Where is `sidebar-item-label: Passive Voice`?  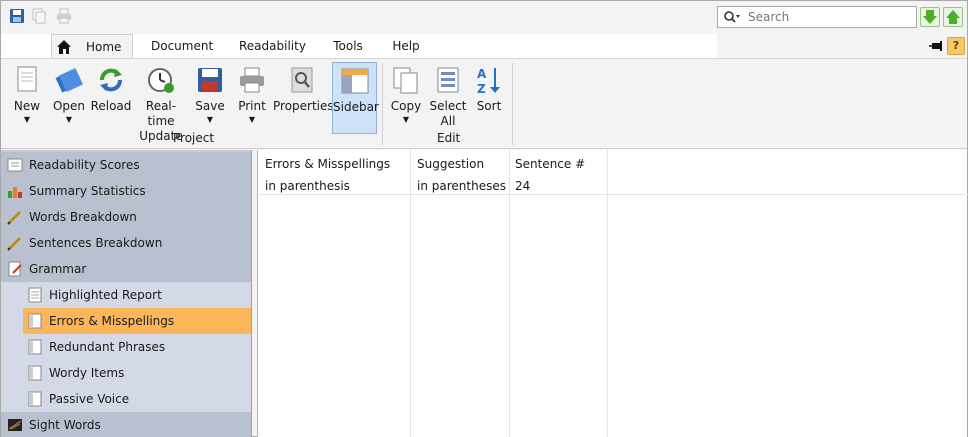 sidebar-item-label: Passive Voice is located at coordinates (89, 399).